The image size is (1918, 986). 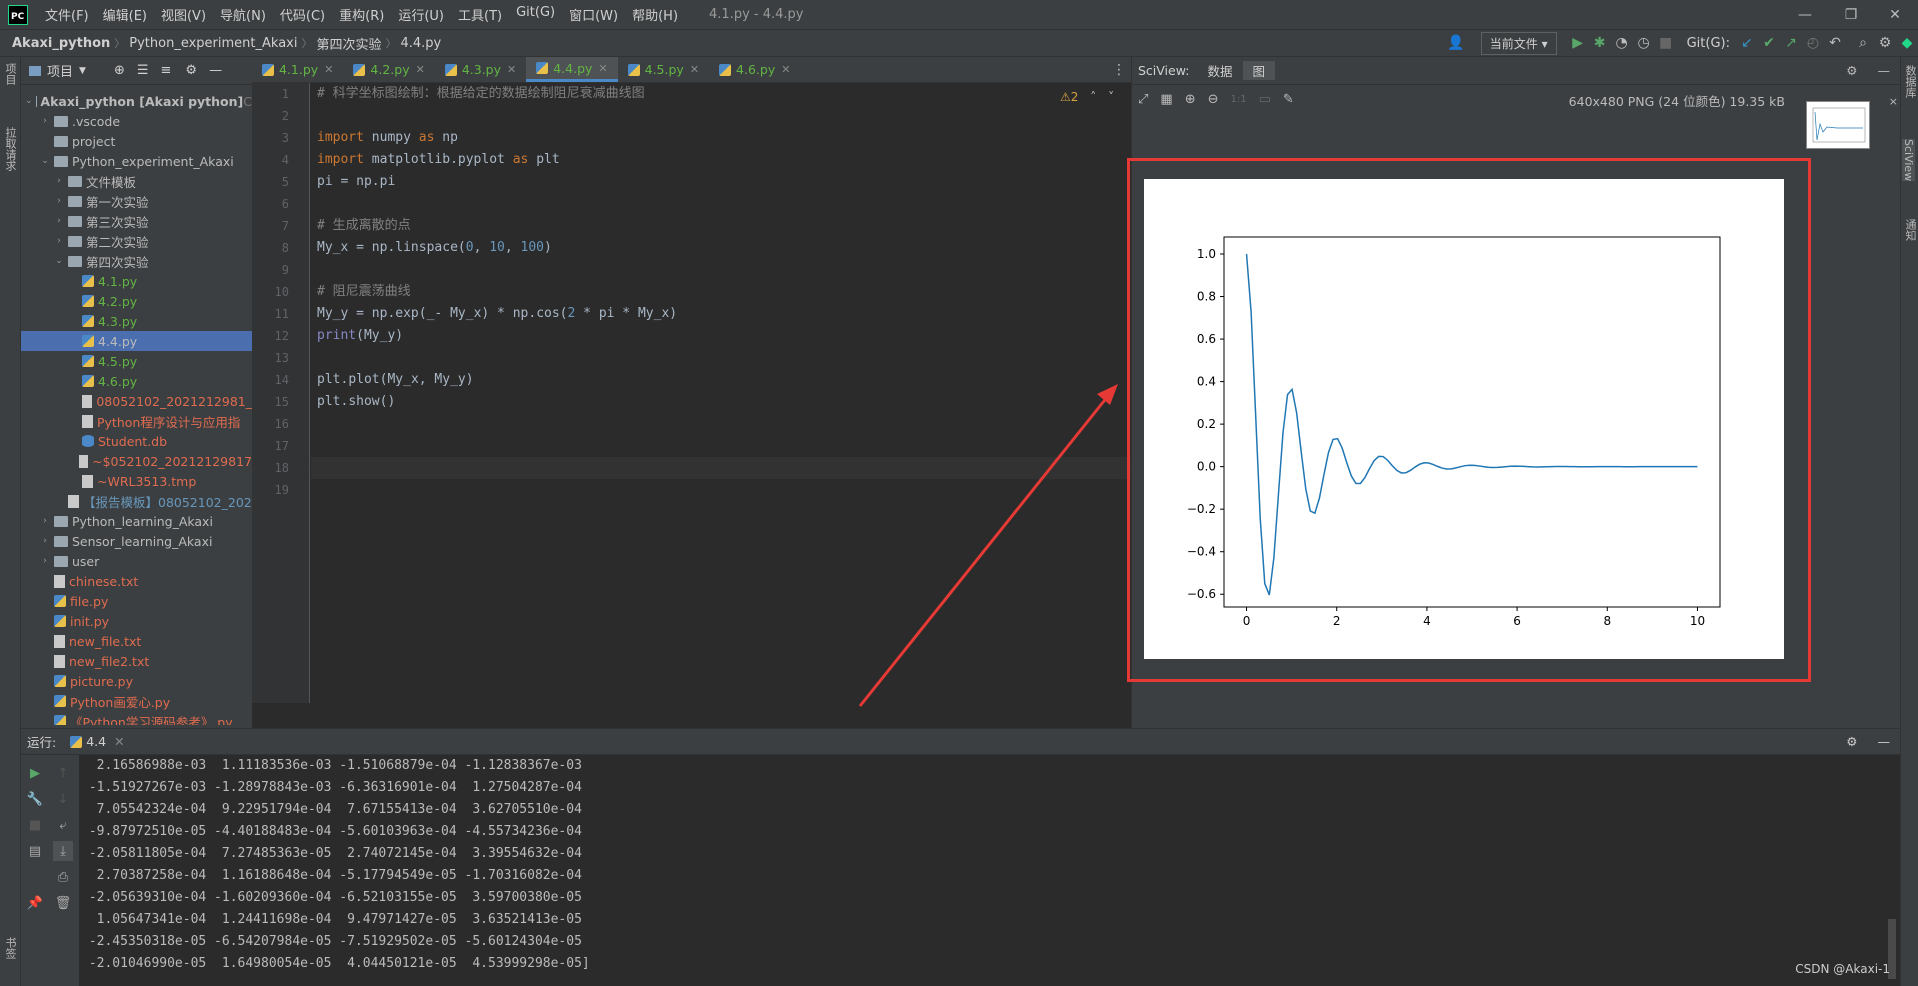 I want to click on tree-item: ⌄ 第四次实验, so click(x=136, y=261).